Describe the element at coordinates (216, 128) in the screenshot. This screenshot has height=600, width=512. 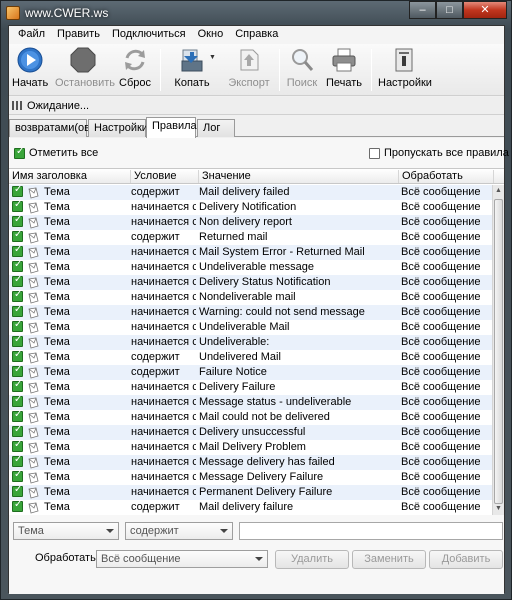
I see `tab-log: Лог` at that location.